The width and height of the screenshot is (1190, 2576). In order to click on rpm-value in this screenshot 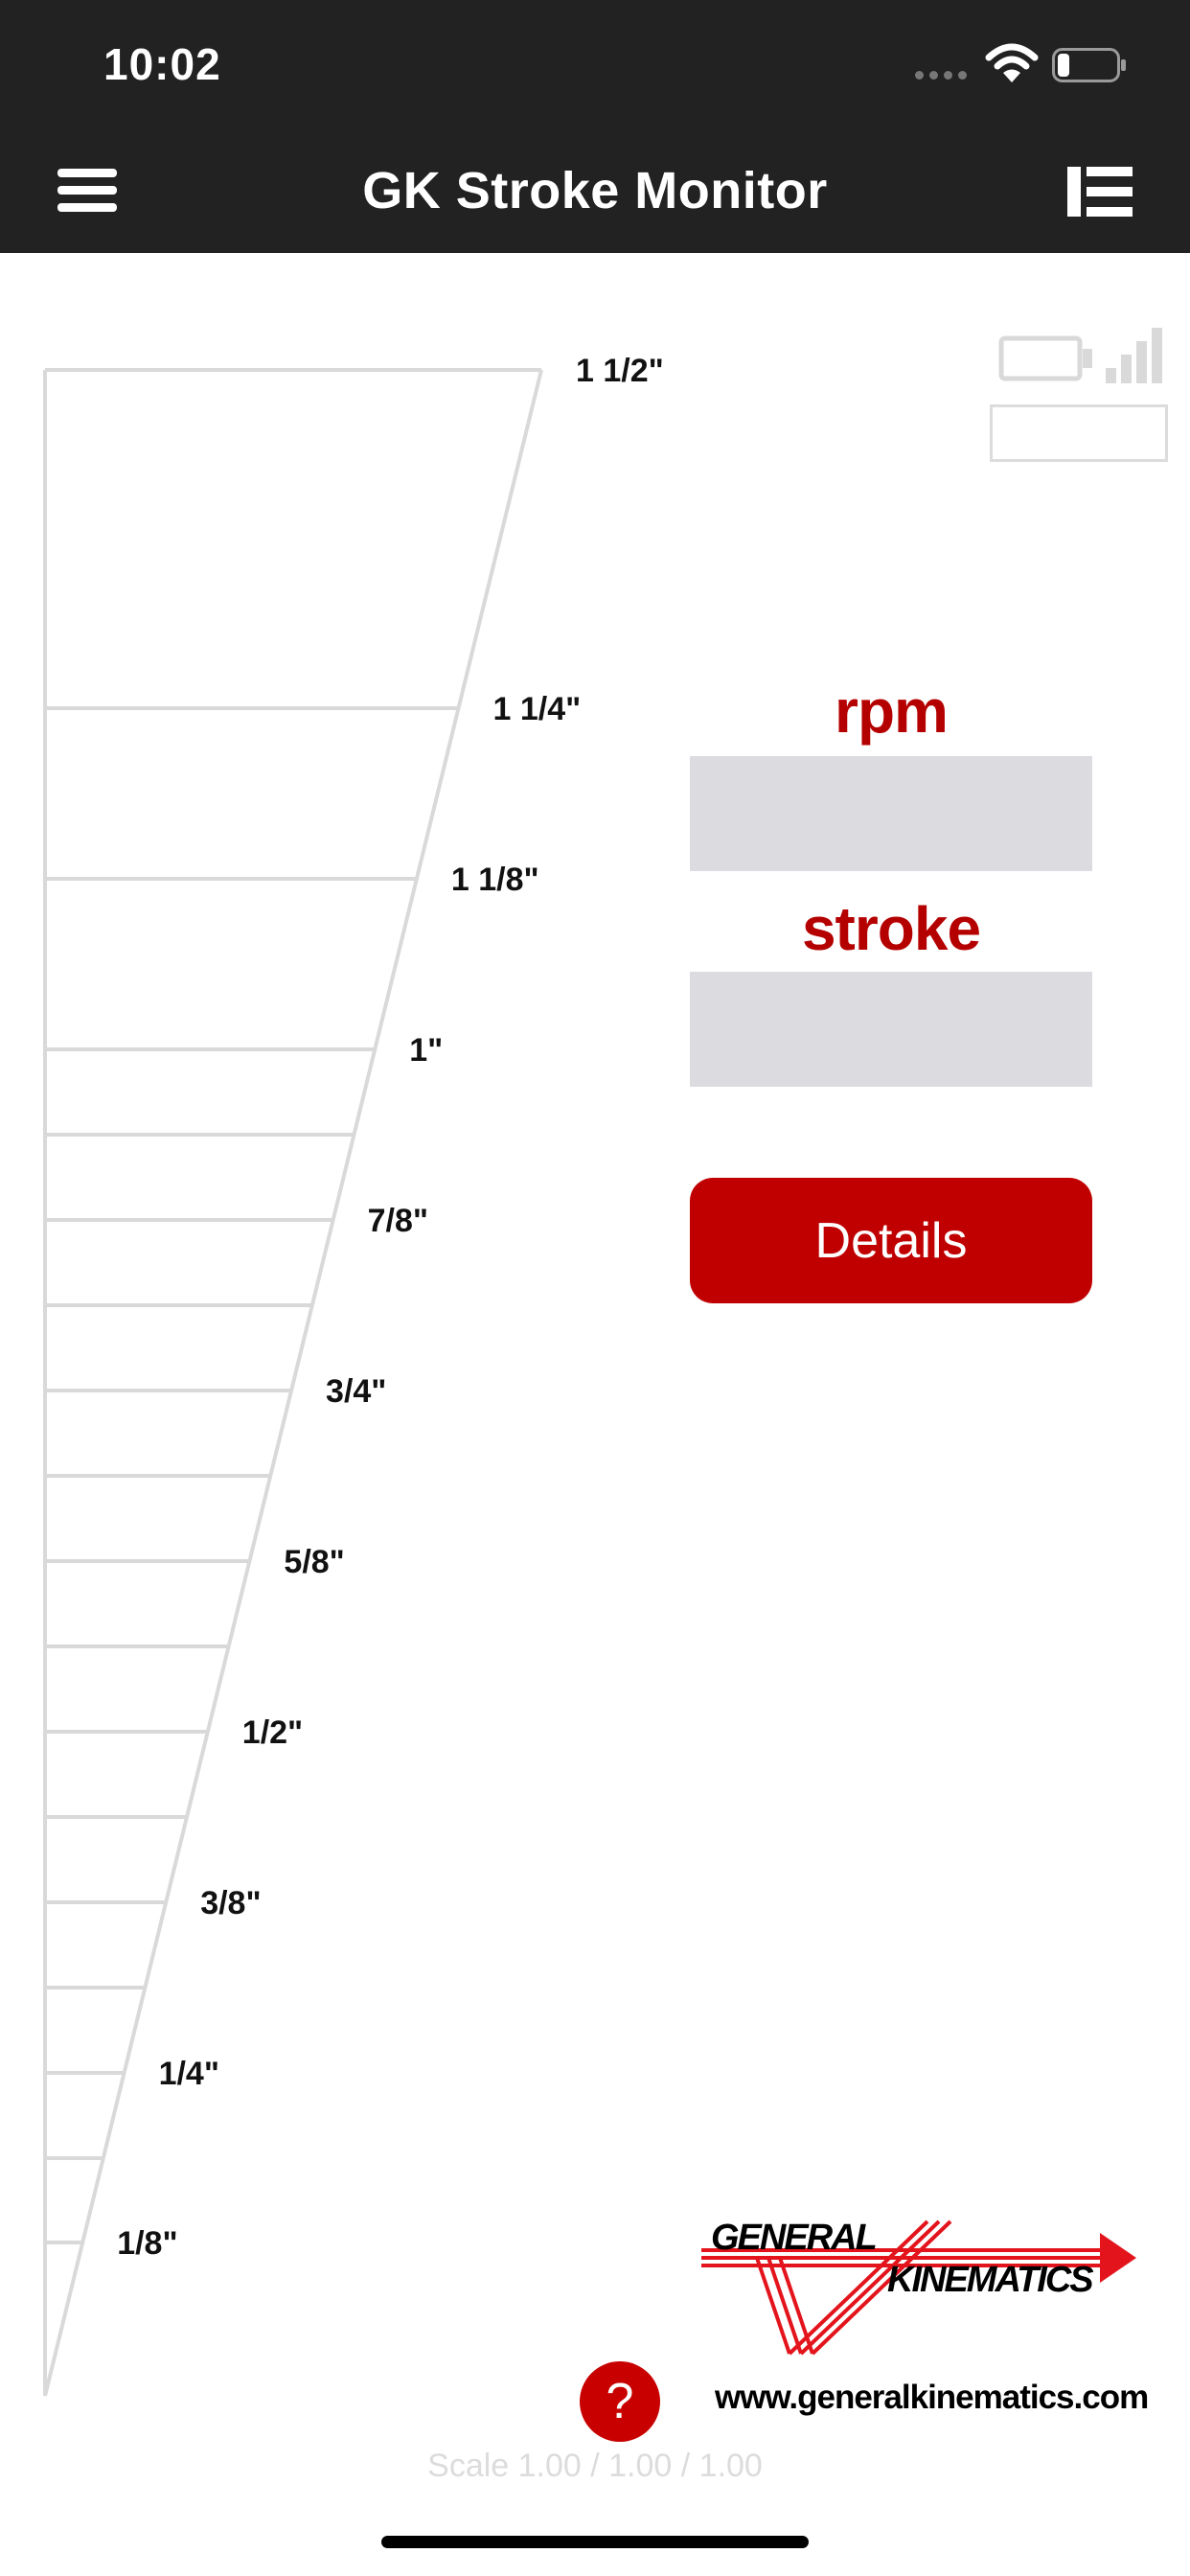, I will do `click(891, 813)`.